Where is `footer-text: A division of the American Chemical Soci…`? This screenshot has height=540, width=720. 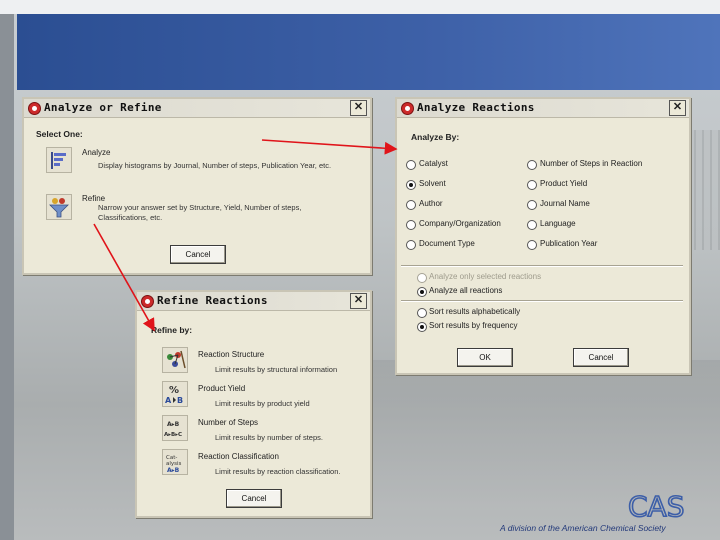
footer-text: A division of the American Chemical Soci… is located at coordinates (583, 528).